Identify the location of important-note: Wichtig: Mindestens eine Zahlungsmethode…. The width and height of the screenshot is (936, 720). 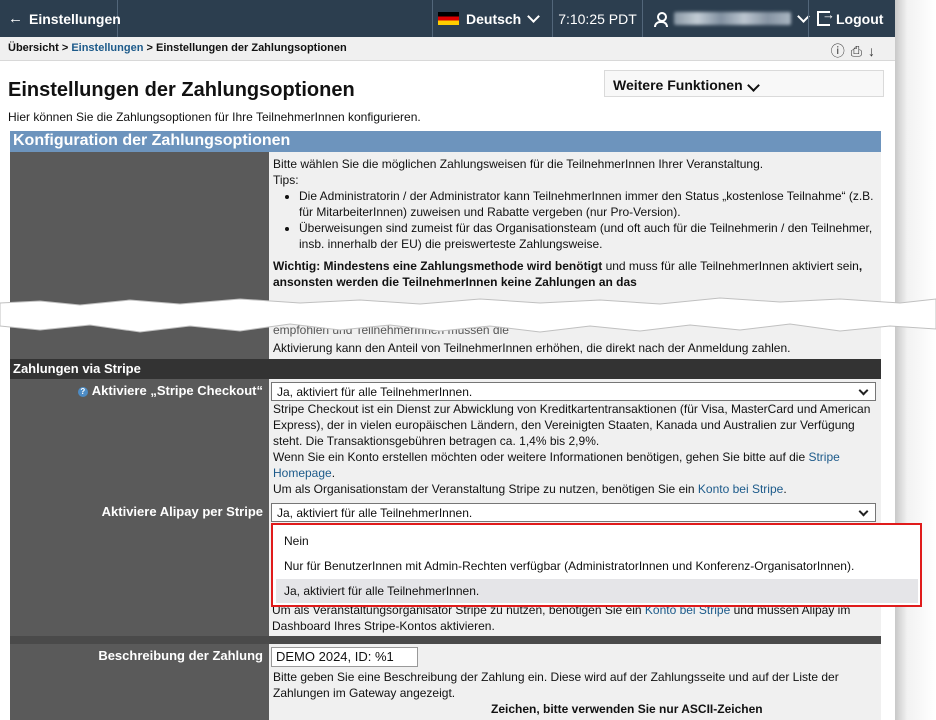
(575, 274).